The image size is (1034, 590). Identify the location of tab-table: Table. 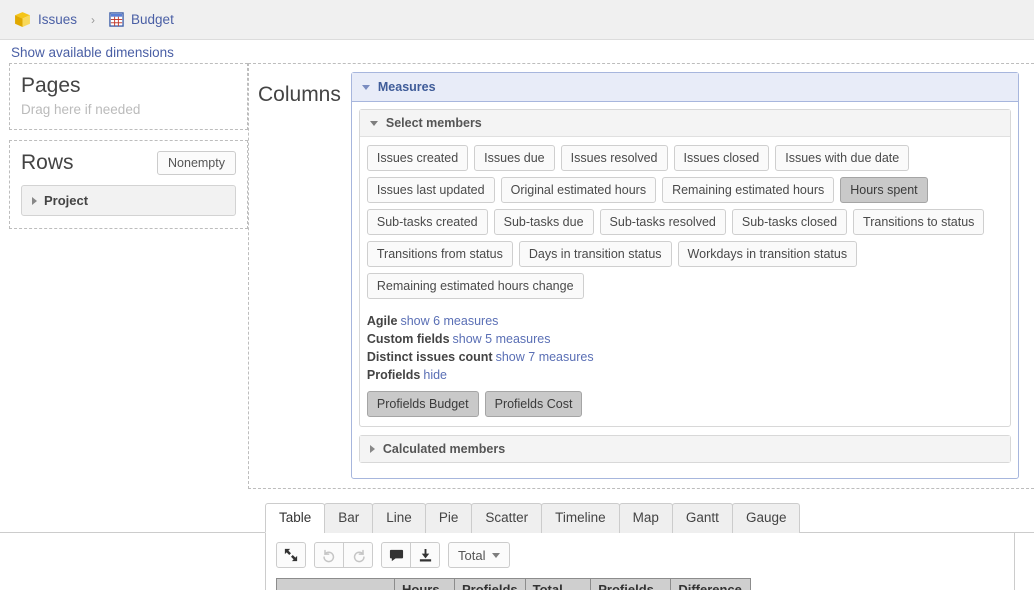
(295, 518).